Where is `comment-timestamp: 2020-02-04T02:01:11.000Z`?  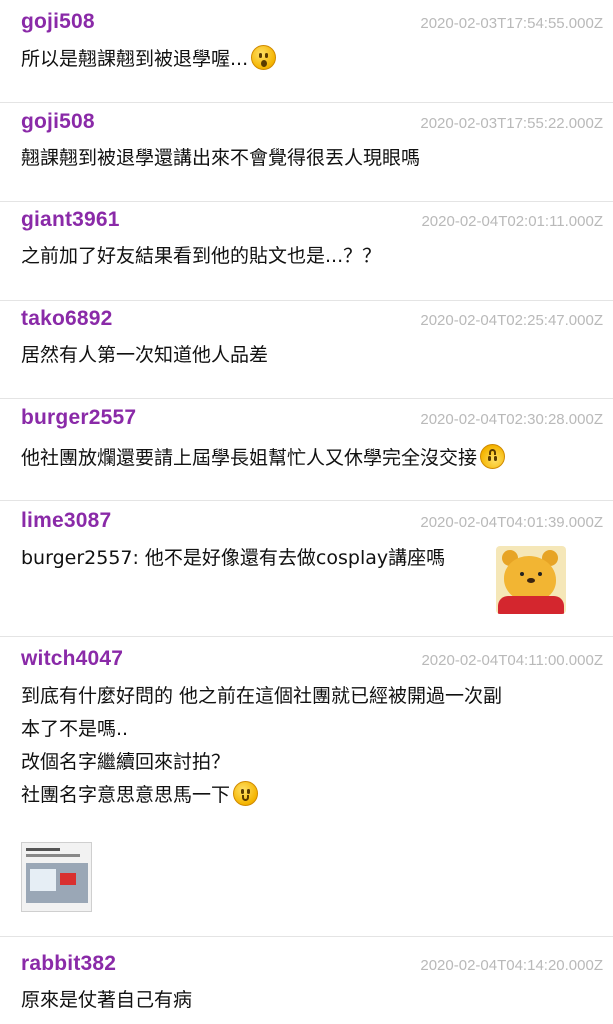 comment-timestamp: 2020-02-04T02:01:11.000Z is located at coordinates (512, 221).